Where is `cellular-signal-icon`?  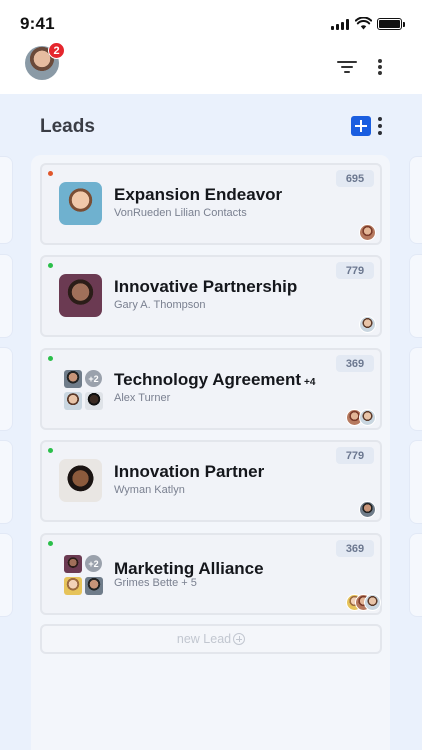
cellular-signal-icon is located at coordinates (340, 24).